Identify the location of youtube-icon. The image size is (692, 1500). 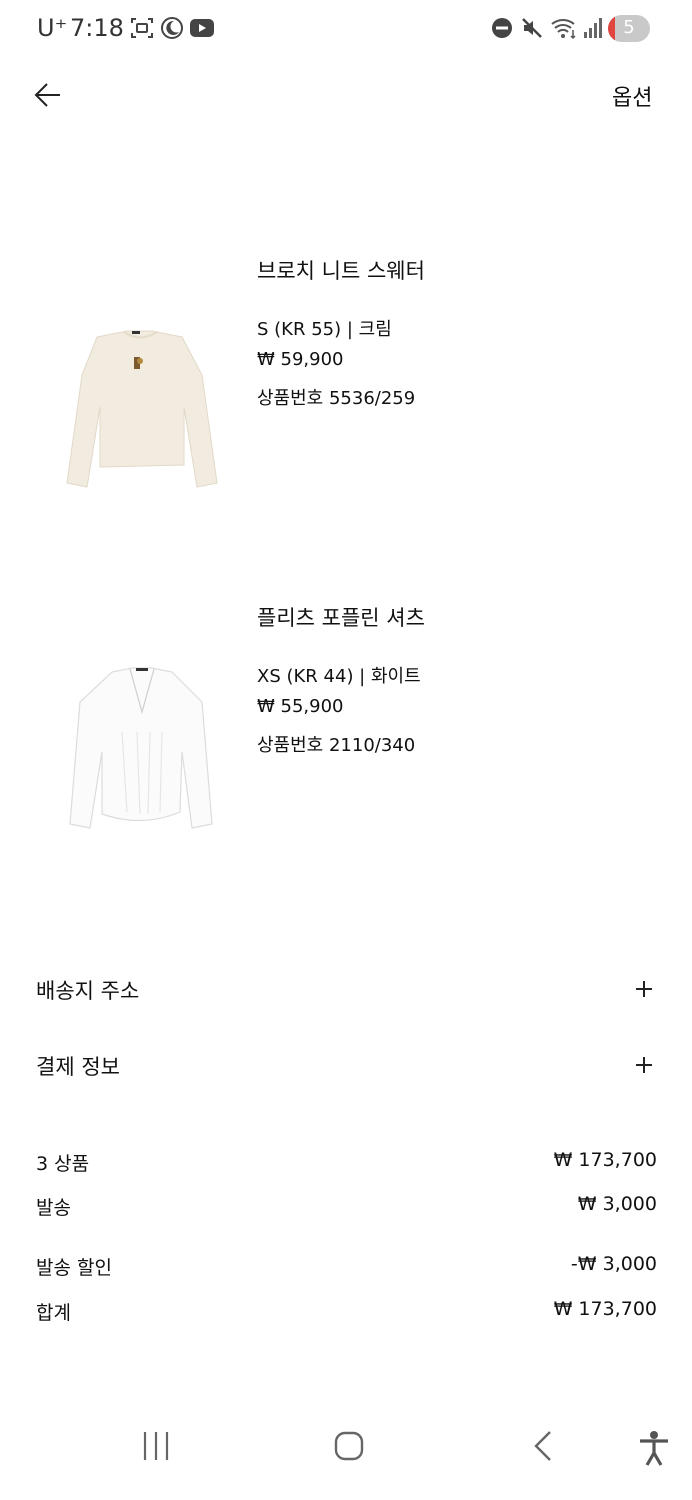
(202, 28).